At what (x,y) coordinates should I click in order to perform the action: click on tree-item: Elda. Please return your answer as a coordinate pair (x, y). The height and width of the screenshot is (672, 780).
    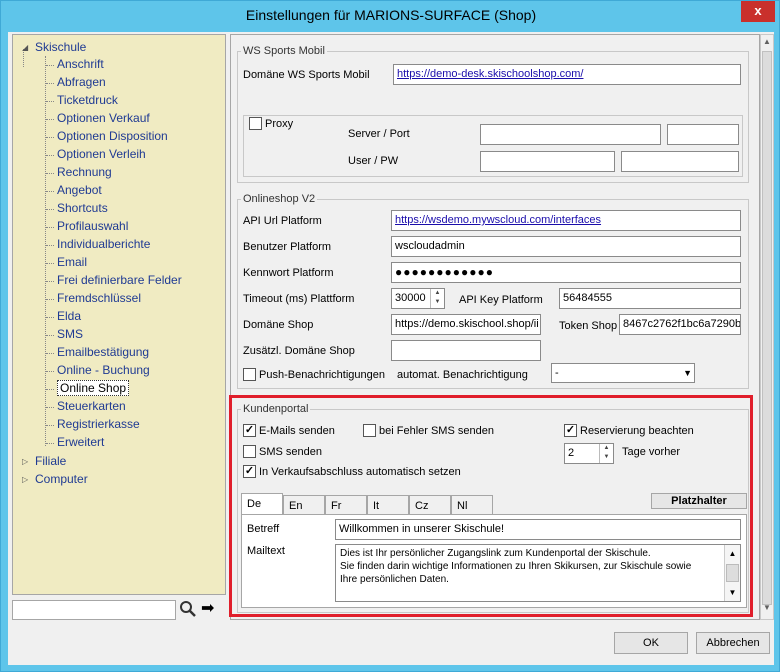
    Looking at the image, I should click on (69, 316).